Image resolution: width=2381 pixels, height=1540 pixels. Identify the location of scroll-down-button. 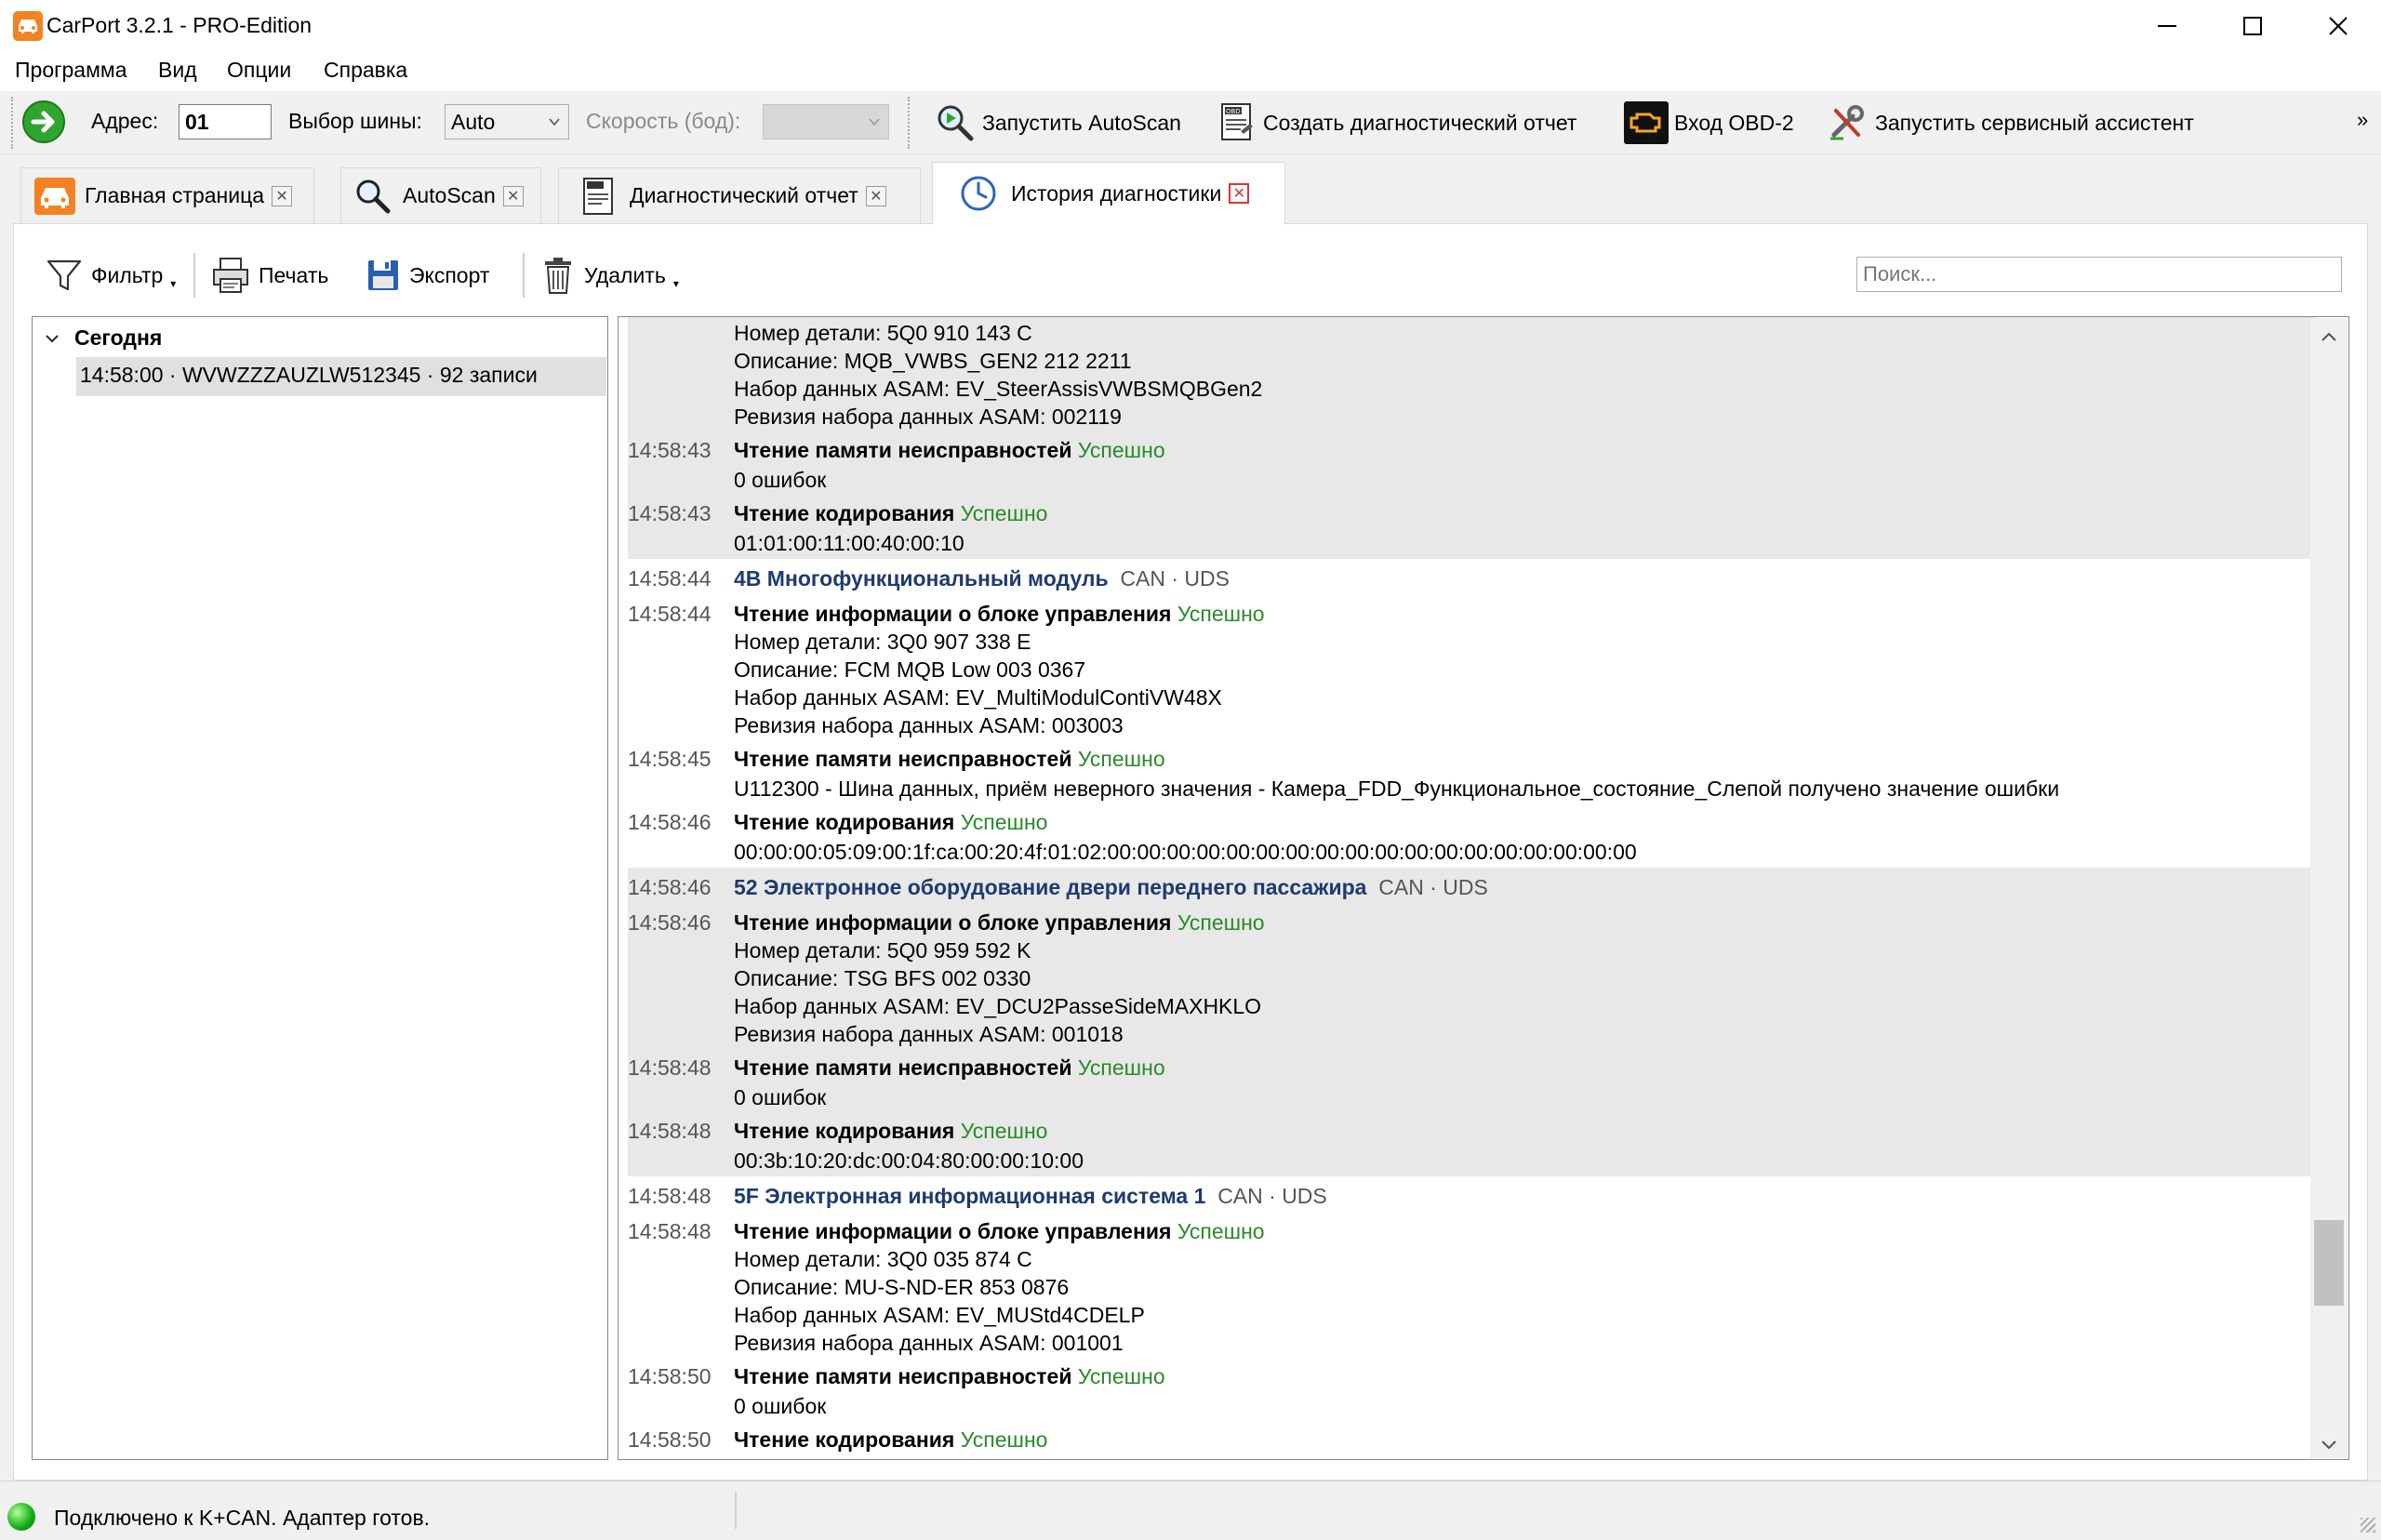
(2329, 1444).